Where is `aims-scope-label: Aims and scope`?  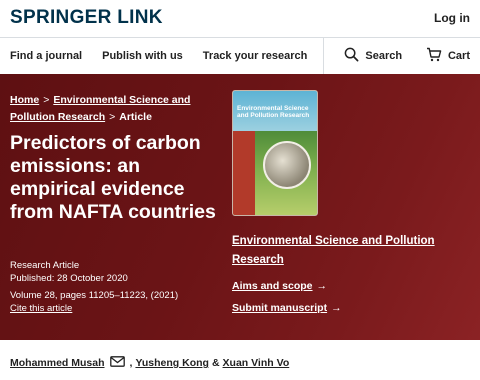 aims-scope-label: Aims and scope is located at coordinates (272, 286).